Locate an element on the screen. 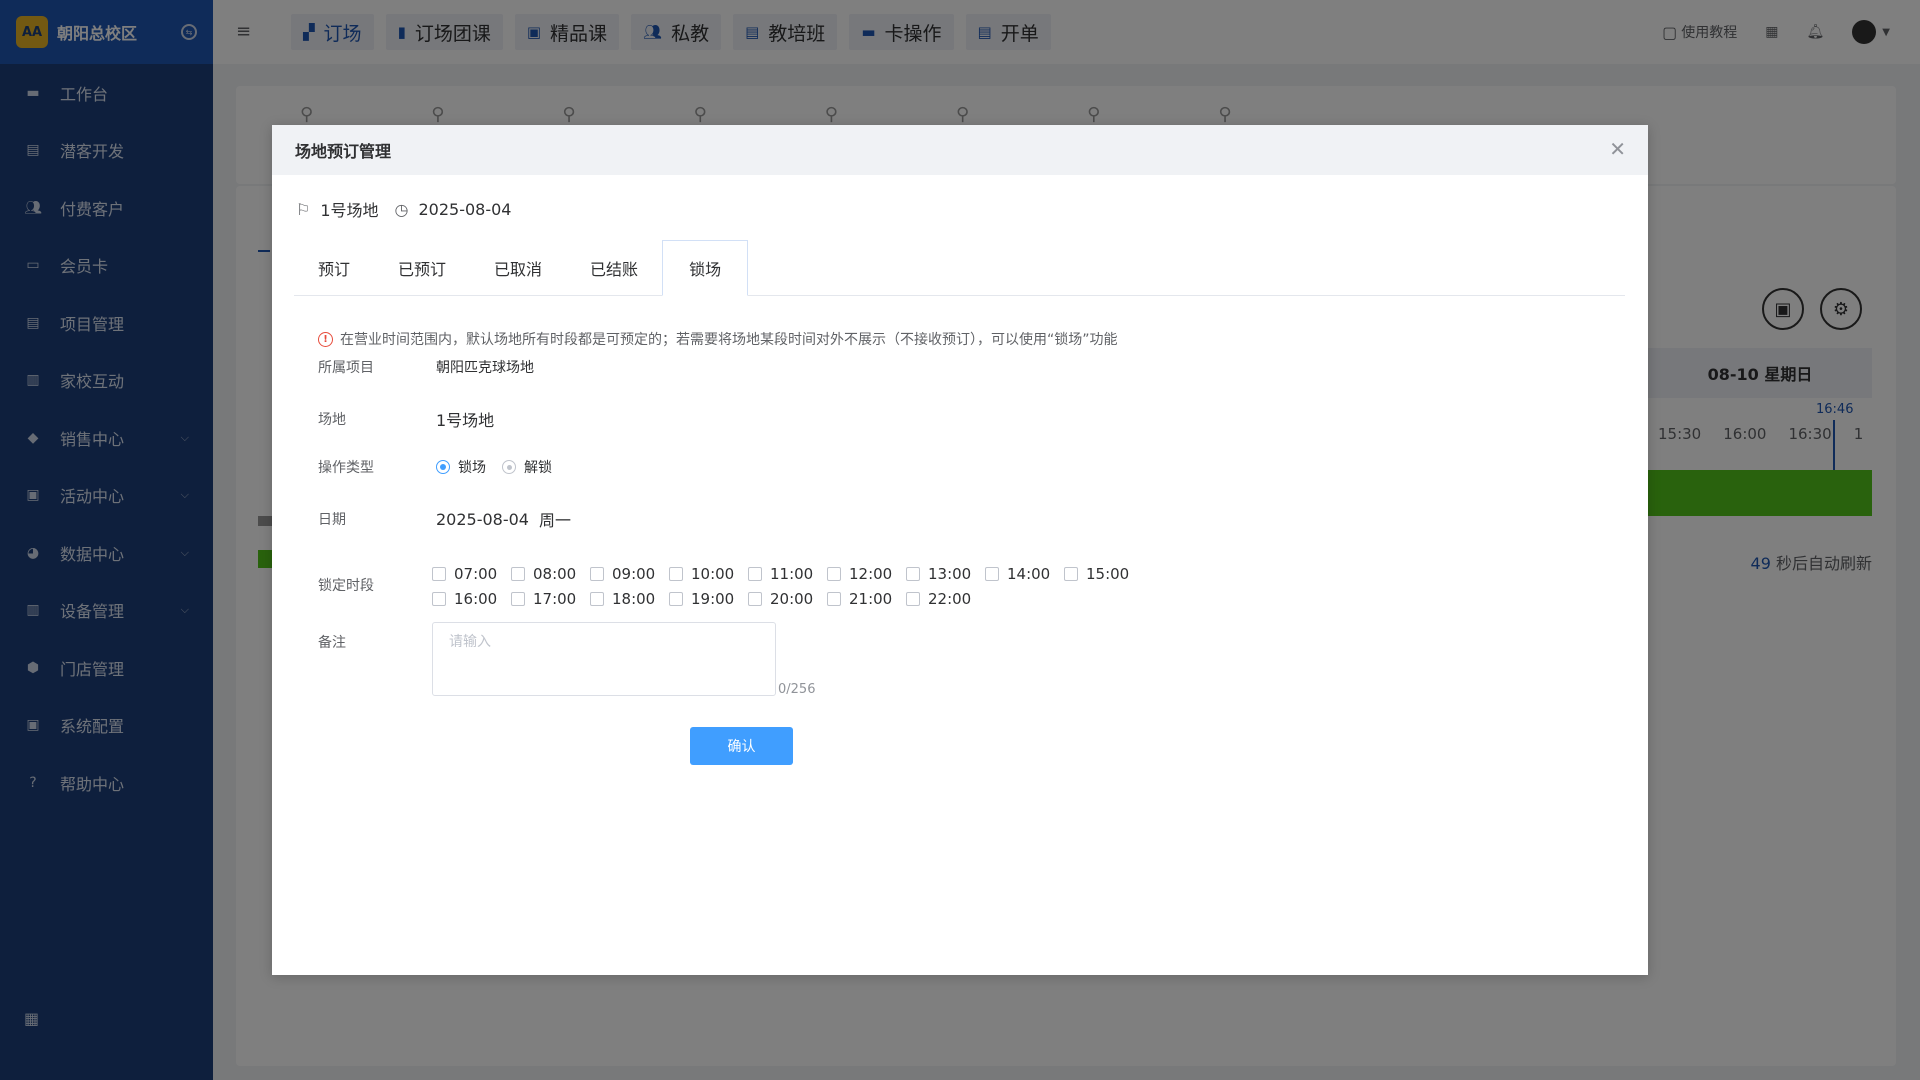 Image resolution: width=1920 pixels, height=1080 pixels. time-slot-label: 07:00 is located at coordinates (476, 574).